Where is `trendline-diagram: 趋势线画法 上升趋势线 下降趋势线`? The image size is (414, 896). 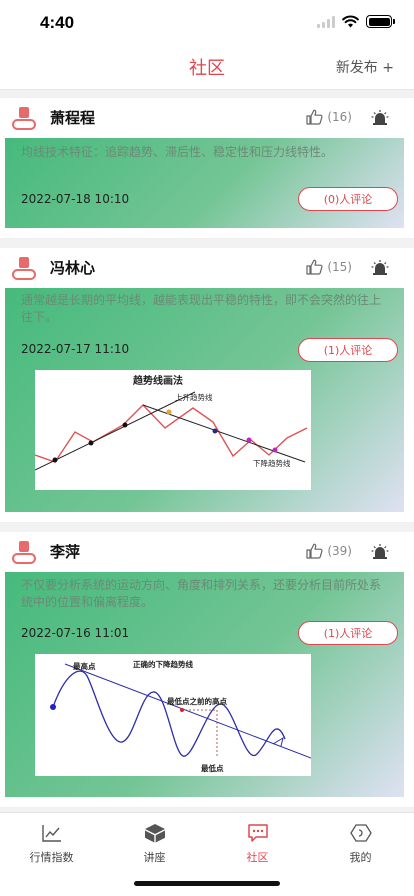 trendline-diagram: 趋势线画法 上升趋势线 下降趋势线 is located at coordinates (173, 430).